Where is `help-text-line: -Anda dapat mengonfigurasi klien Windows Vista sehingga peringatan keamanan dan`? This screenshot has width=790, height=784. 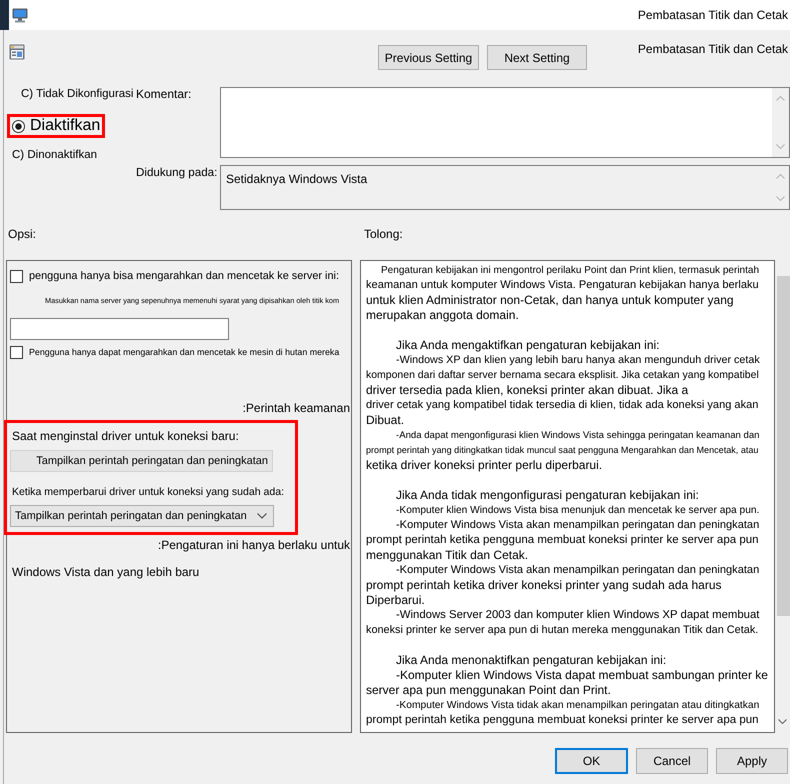
help-text-line: -Anda dapat mengonfigurasi klien Windows Vista sehingga peringatan keamanan dan is located at coordinates (578, 436).